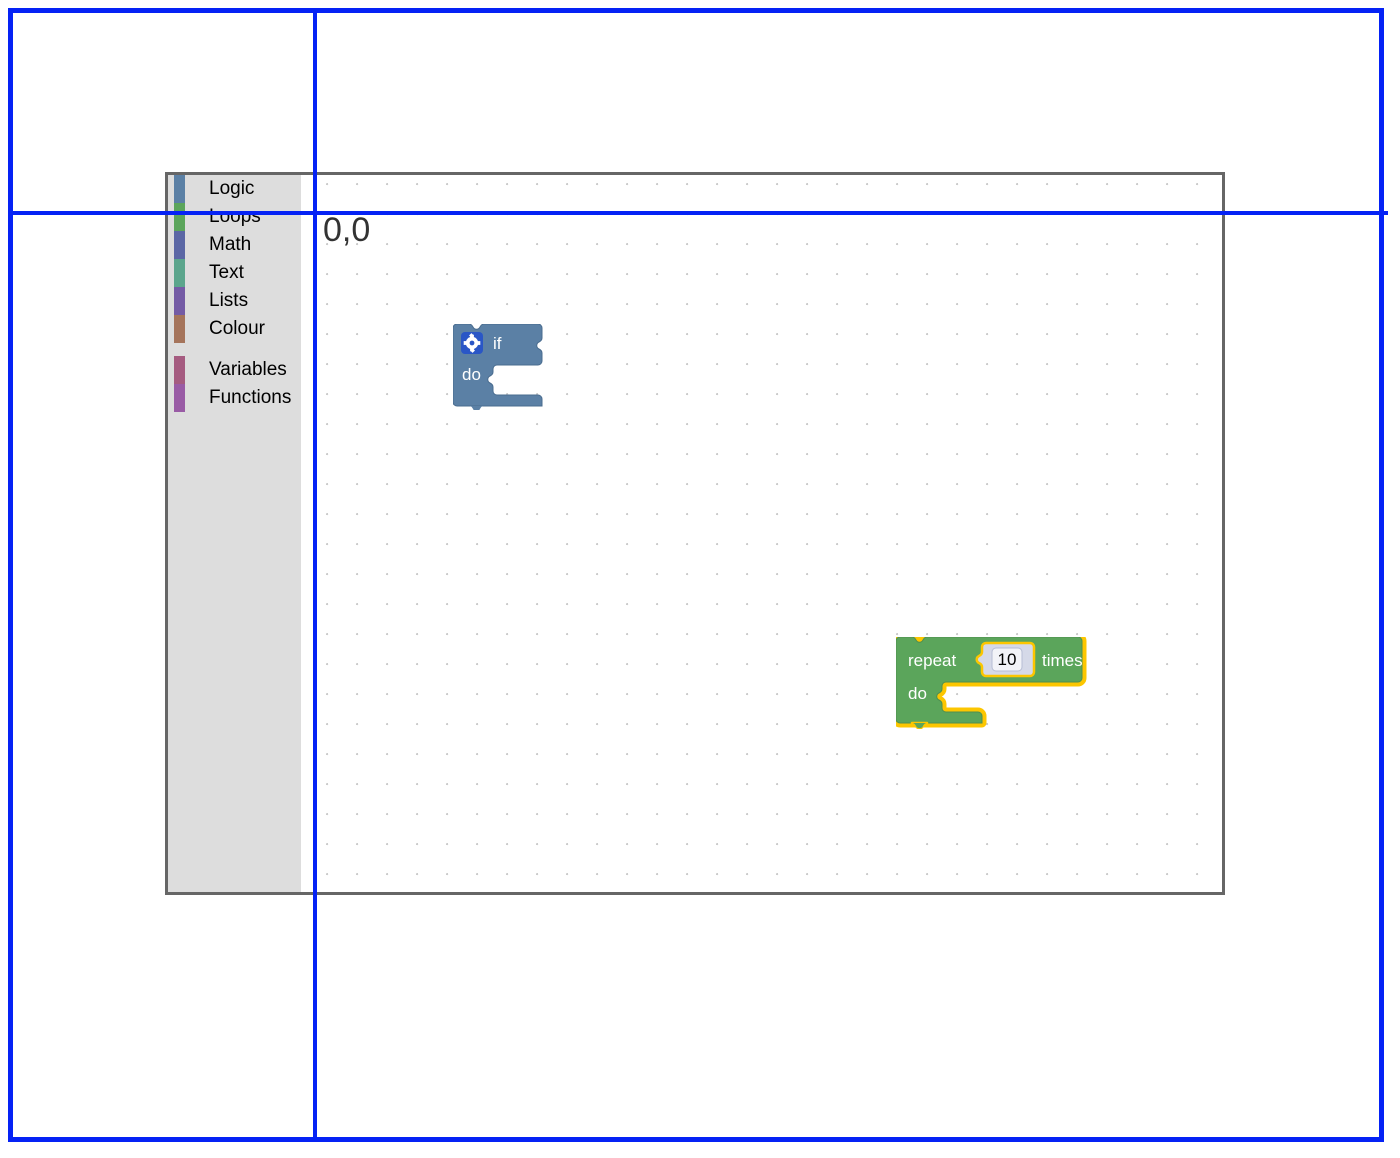 This screenshot has height=1158, width=1400. I want to click on gear-icon, so click(472, 343).